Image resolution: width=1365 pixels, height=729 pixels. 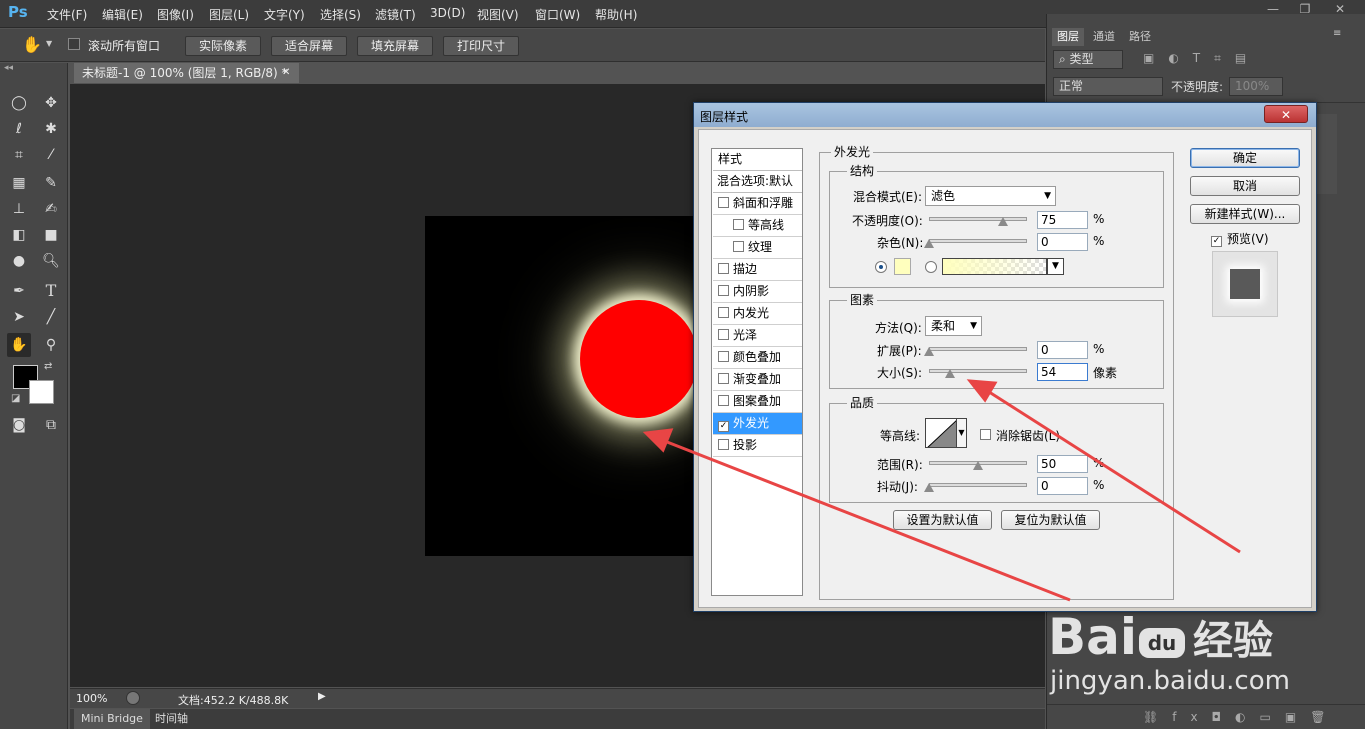 I want to click on style-item: 颜色叠加, so click(x=757, y=358).